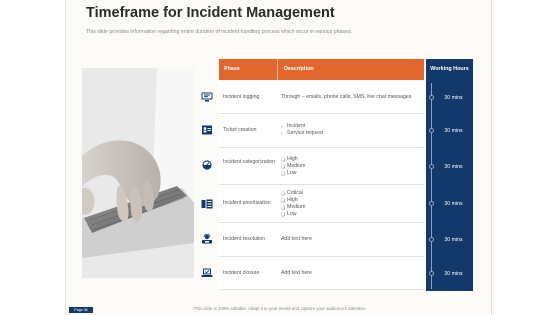 This screenshot has height=315, width=560. What do you see at coordinates (293, 126) in the screenshot?
I see `list-item: › Incident` at bounding box center [293, 126].